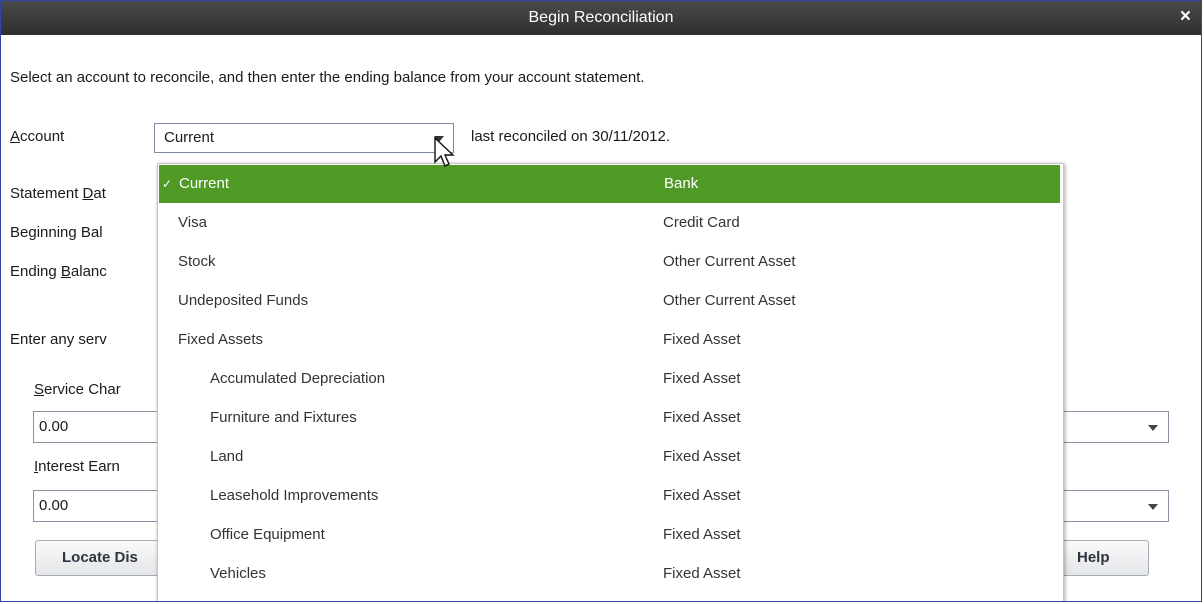 This screenshot has width=1204, height=604. I want to click on interest-earned-label: Interest Earn, so click(77, 466).